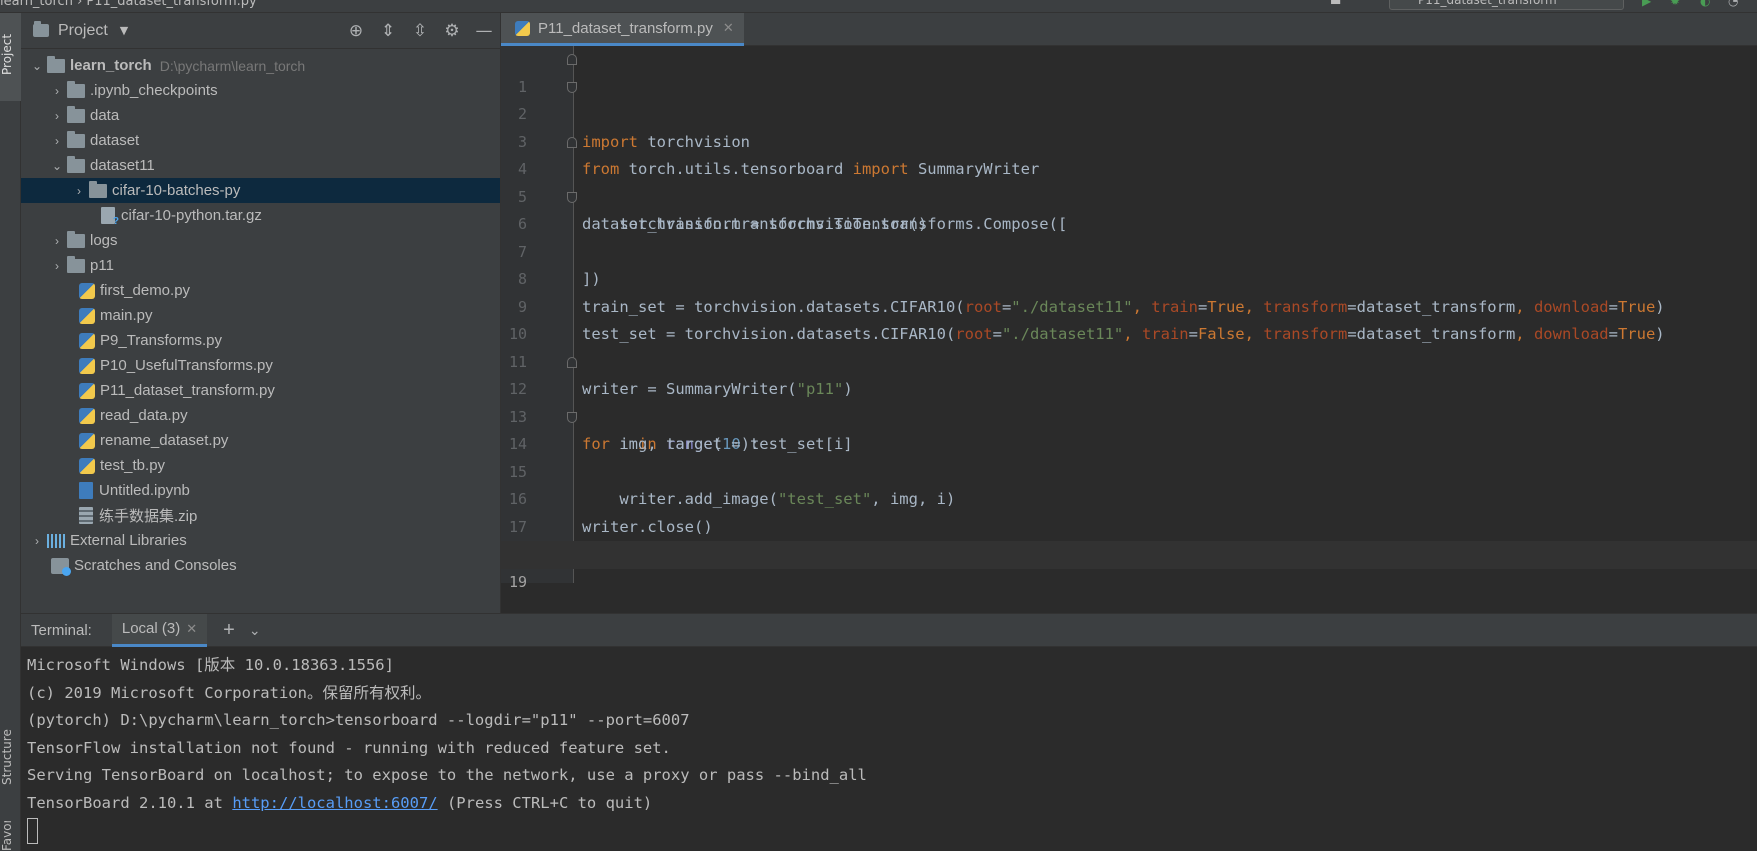 The width and height of the screenshot is (1757, 851). What do you see at coordinates (1129, 511) in the screenshot?
I see `code-line: 17` at bounding box center [1129, 511].